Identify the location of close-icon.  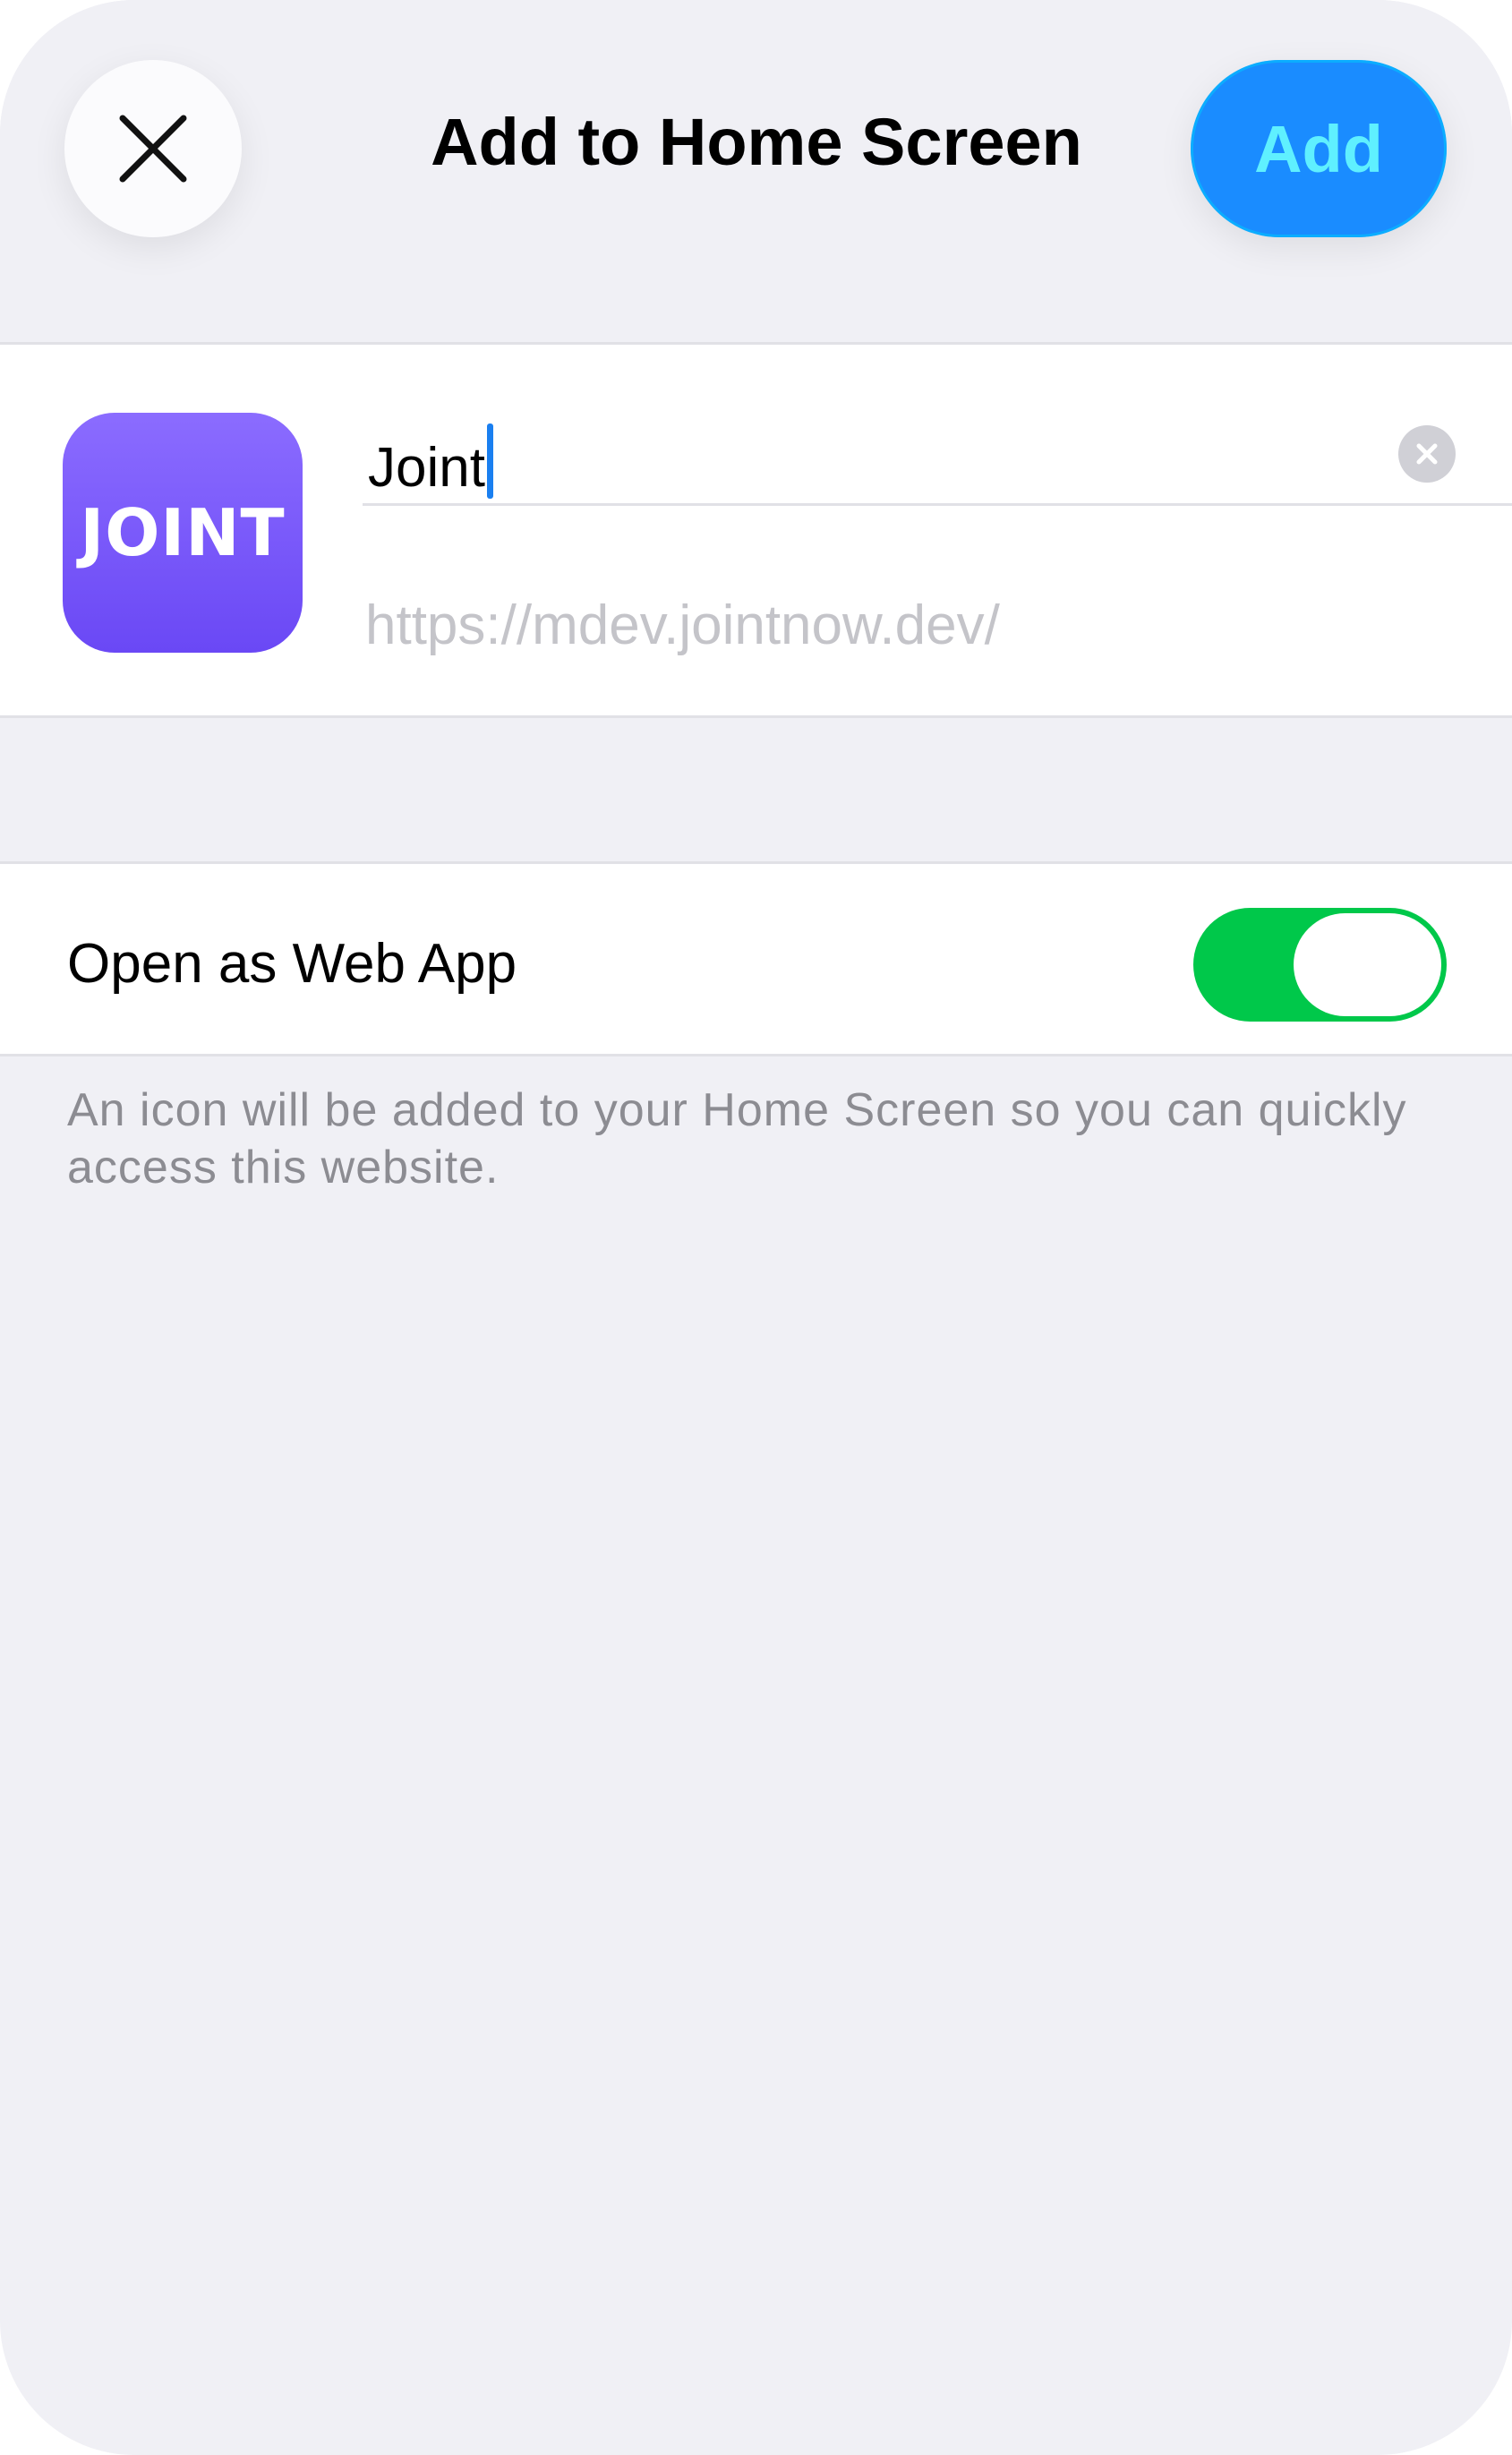
(153, 149).